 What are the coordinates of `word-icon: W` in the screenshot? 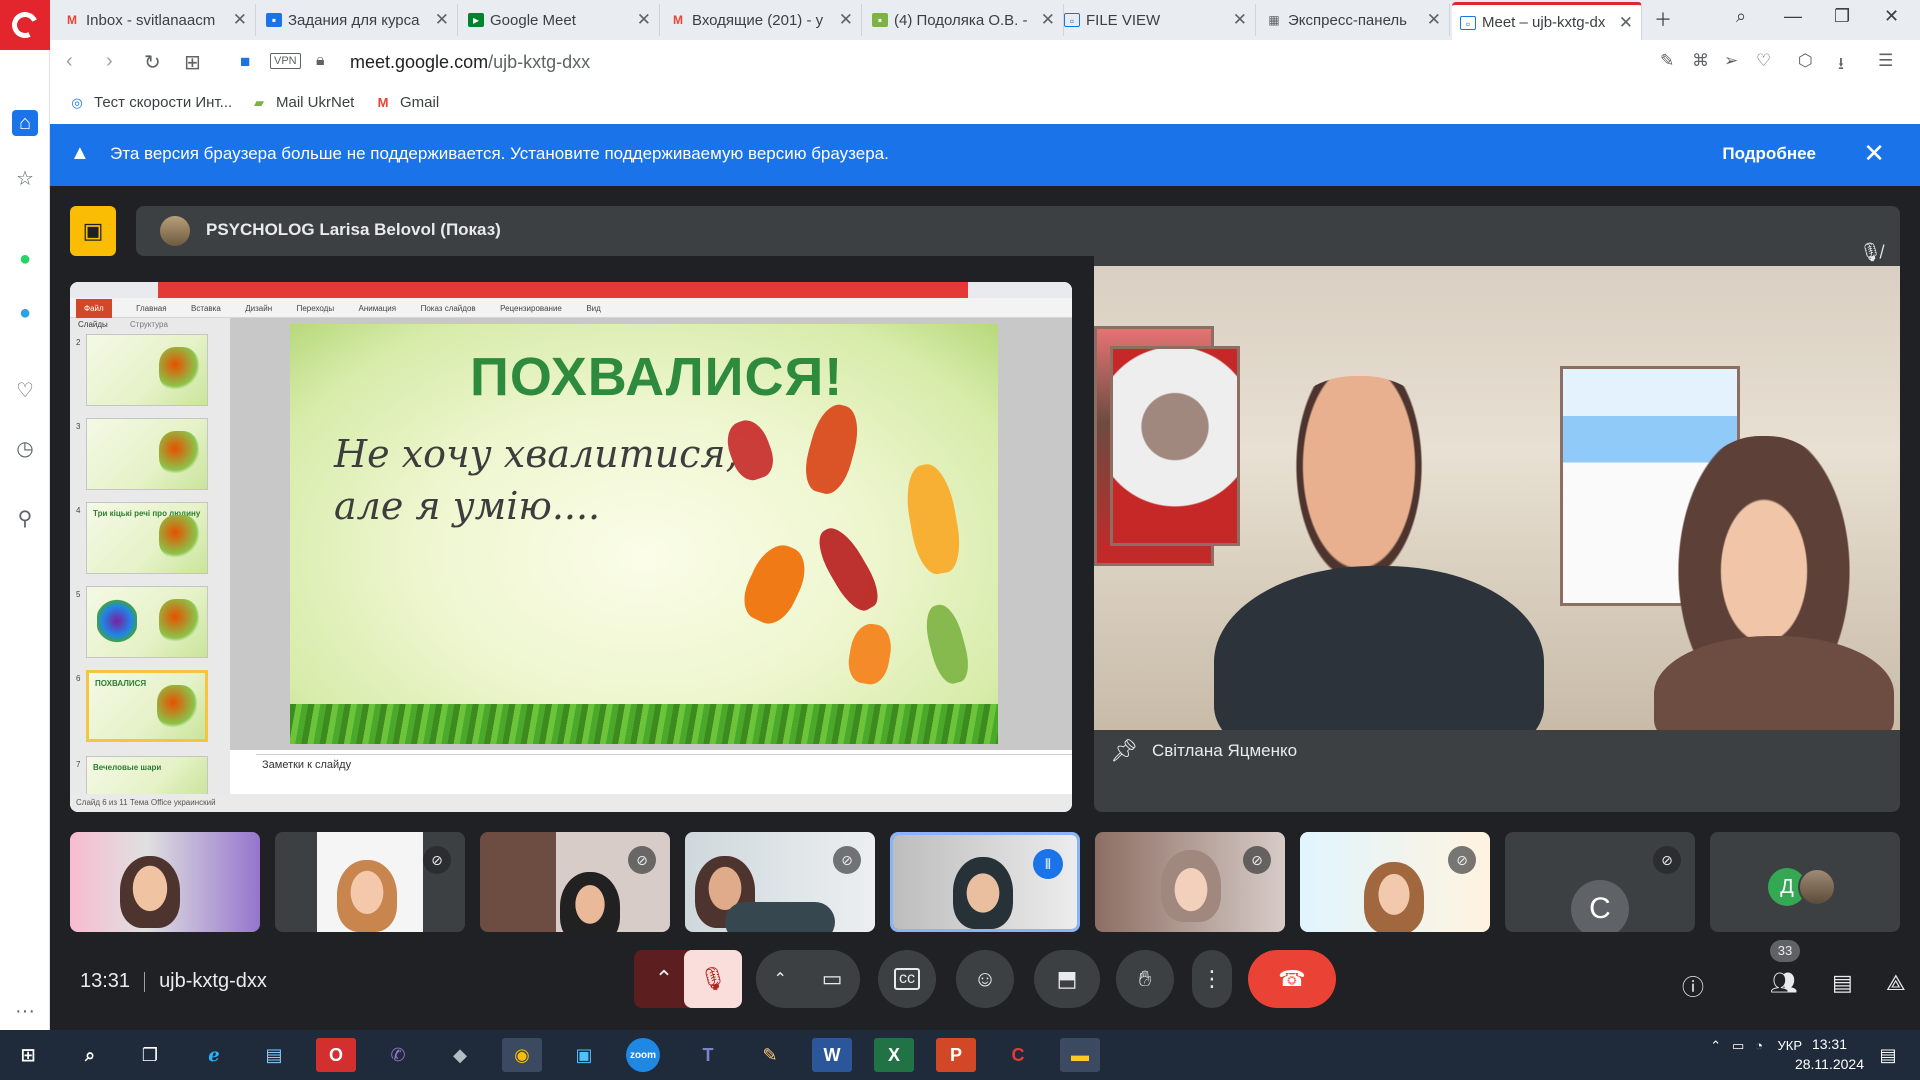 It's located at (832, 1055).